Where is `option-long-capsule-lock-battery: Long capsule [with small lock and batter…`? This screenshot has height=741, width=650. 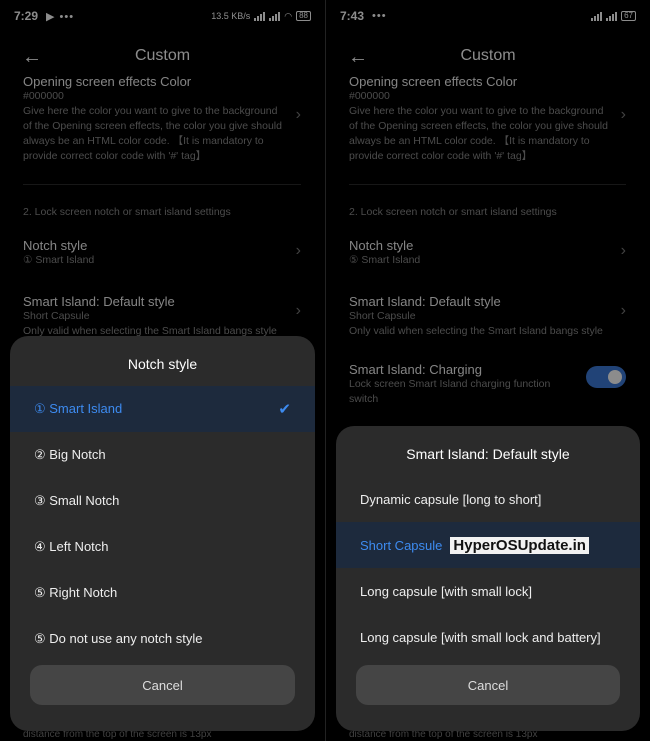
option-long-capsule-lock-battery: Long capsule [with small lock and batter… is located at coordinates (488, 637).